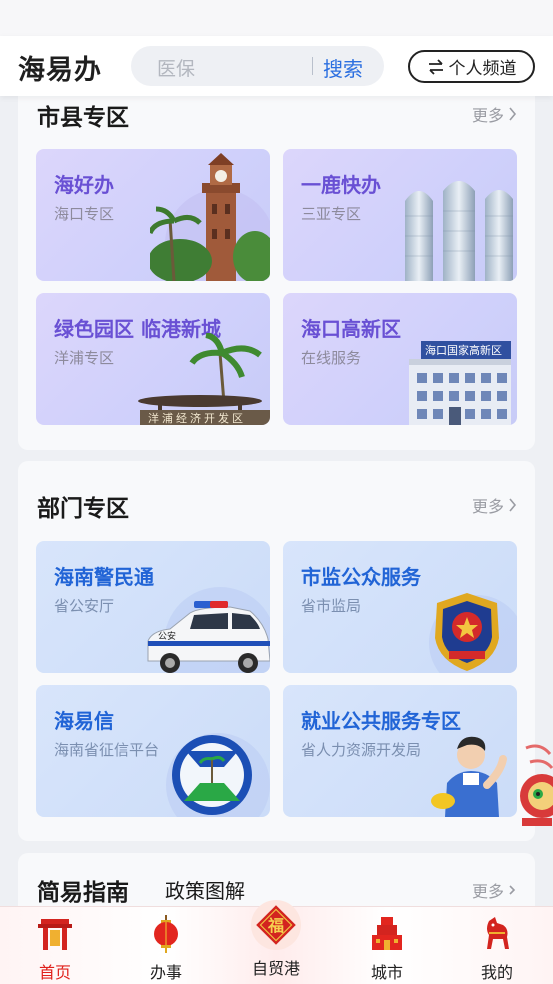 The image size is (553, 984). Describe the element at coordinates (487, 891) in the screenshot. I see `guide-more-label: 更多` at that location.